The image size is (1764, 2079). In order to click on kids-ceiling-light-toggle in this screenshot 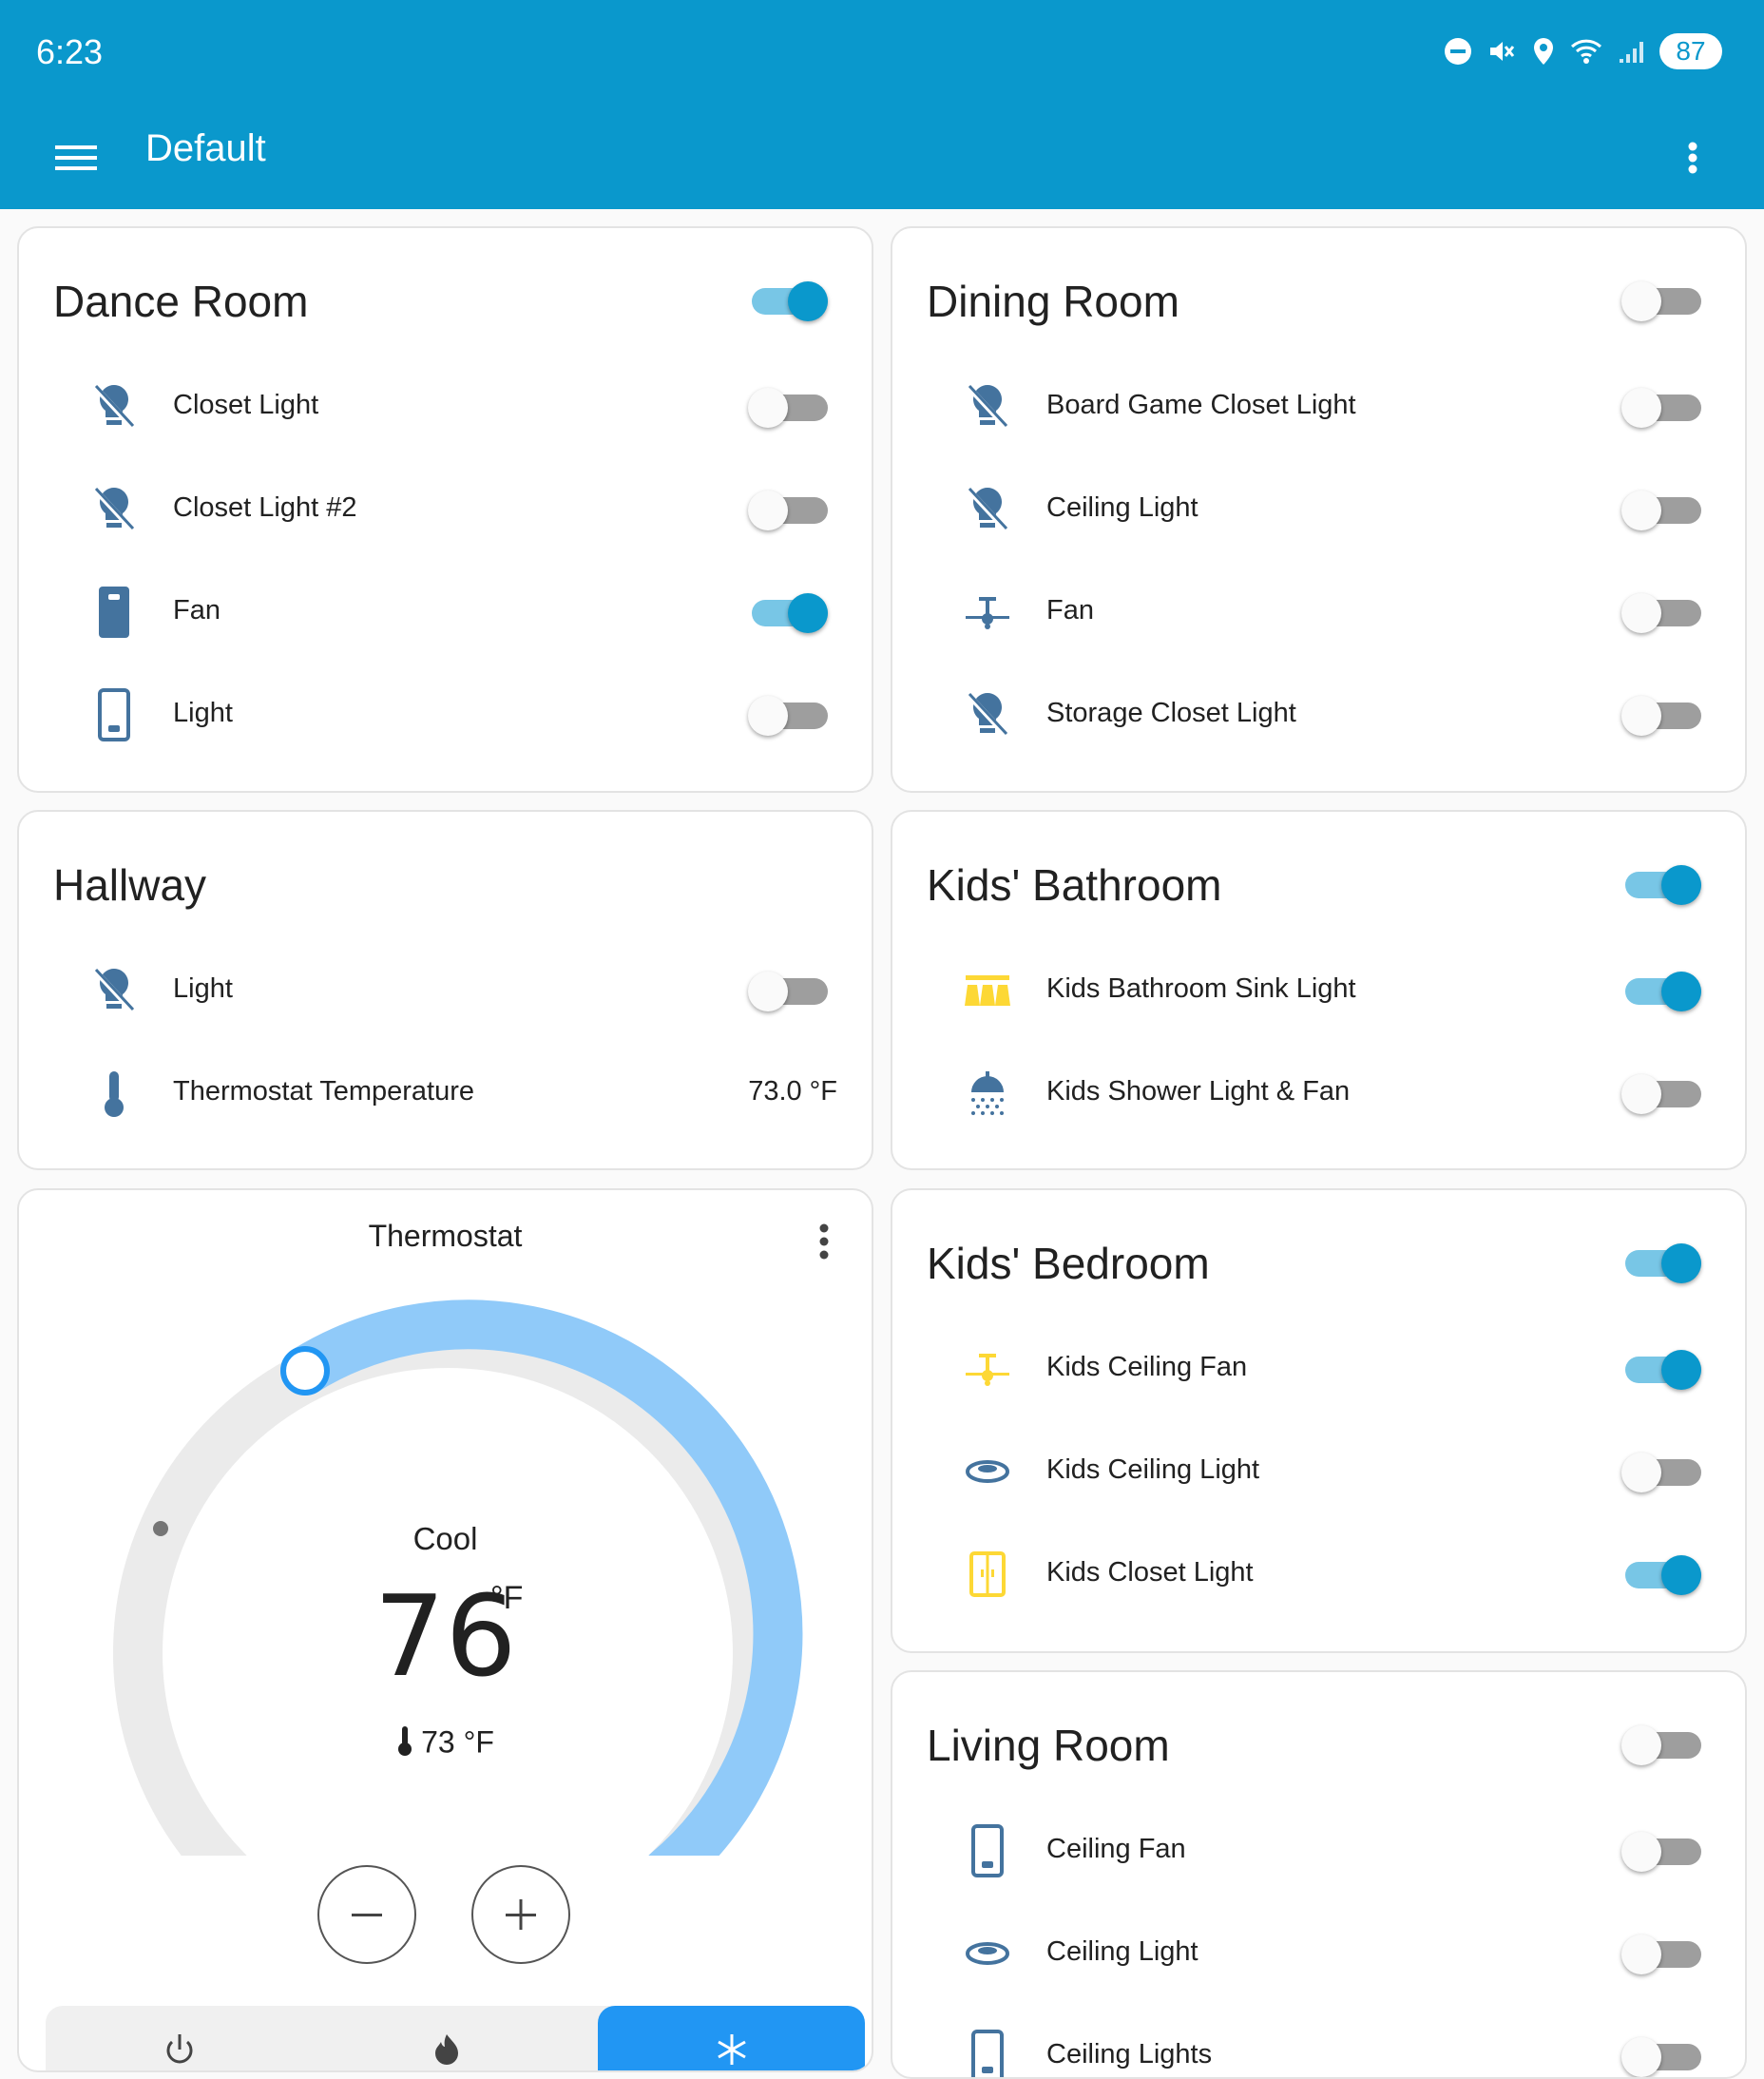, I will do `click(1662, 1471)`.